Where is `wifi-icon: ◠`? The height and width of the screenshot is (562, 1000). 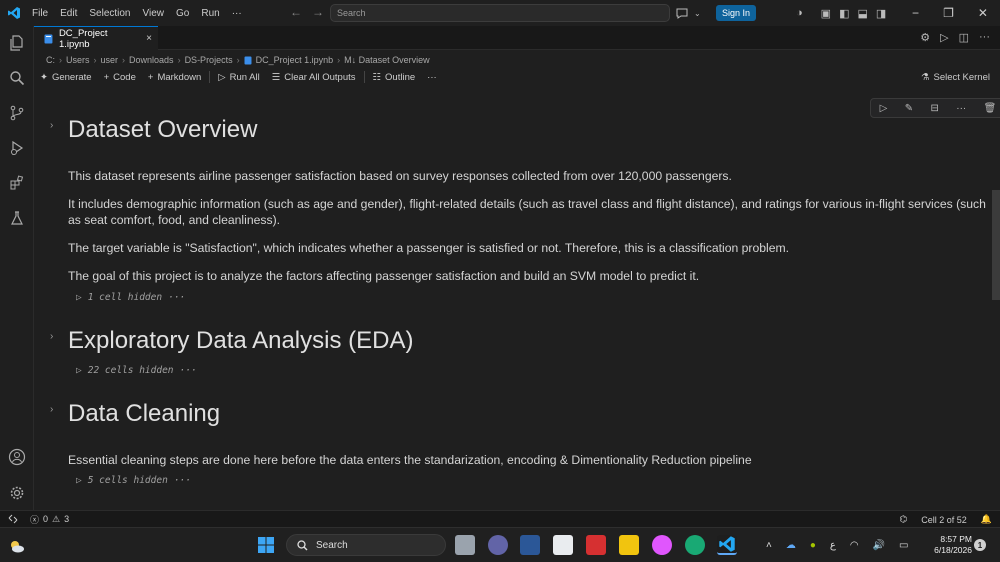
wifi-icon: ◠ is located at coordinates (854, 545).